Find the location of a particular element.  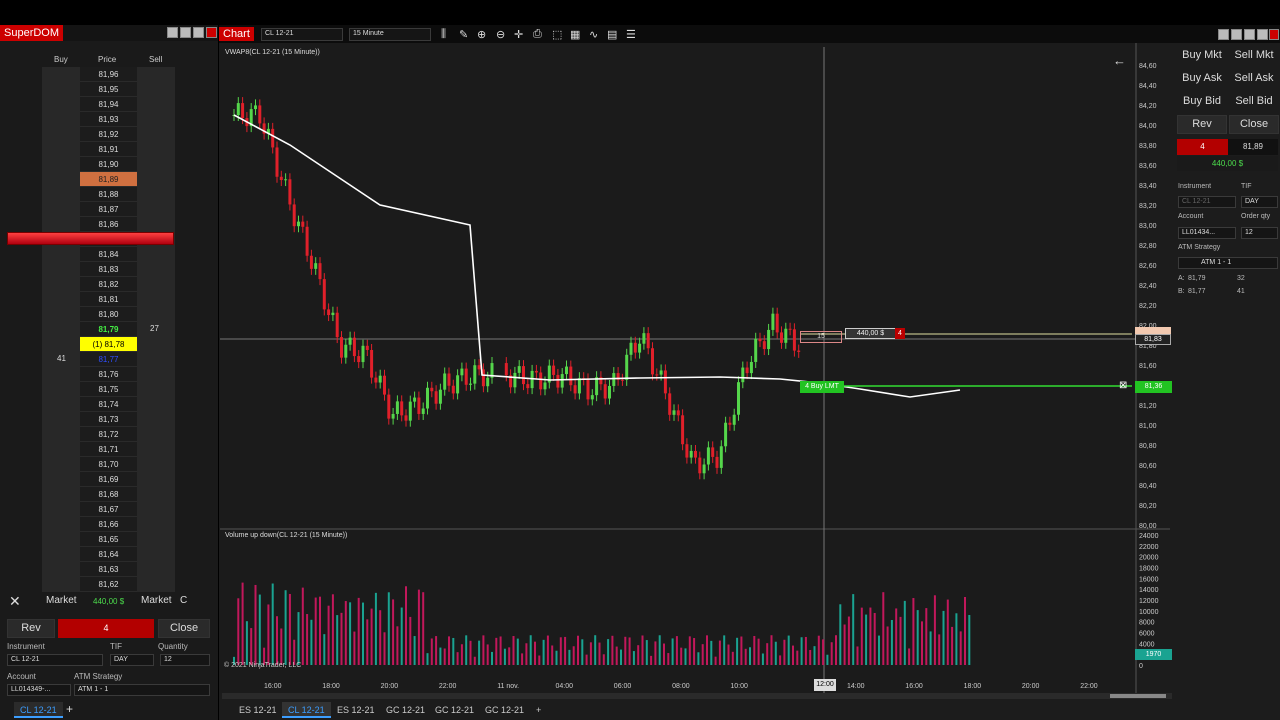

price-ladder-row: 81,73 is located at coordinates (108, 419).